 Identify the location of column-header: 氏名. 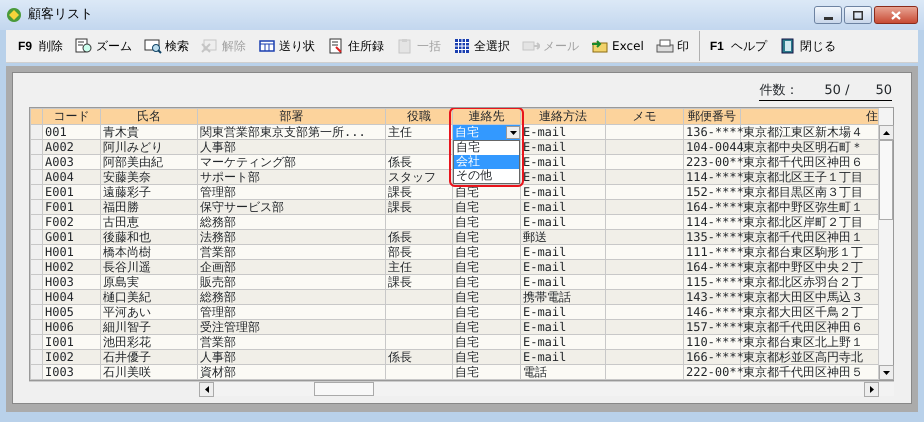
(149, 116).